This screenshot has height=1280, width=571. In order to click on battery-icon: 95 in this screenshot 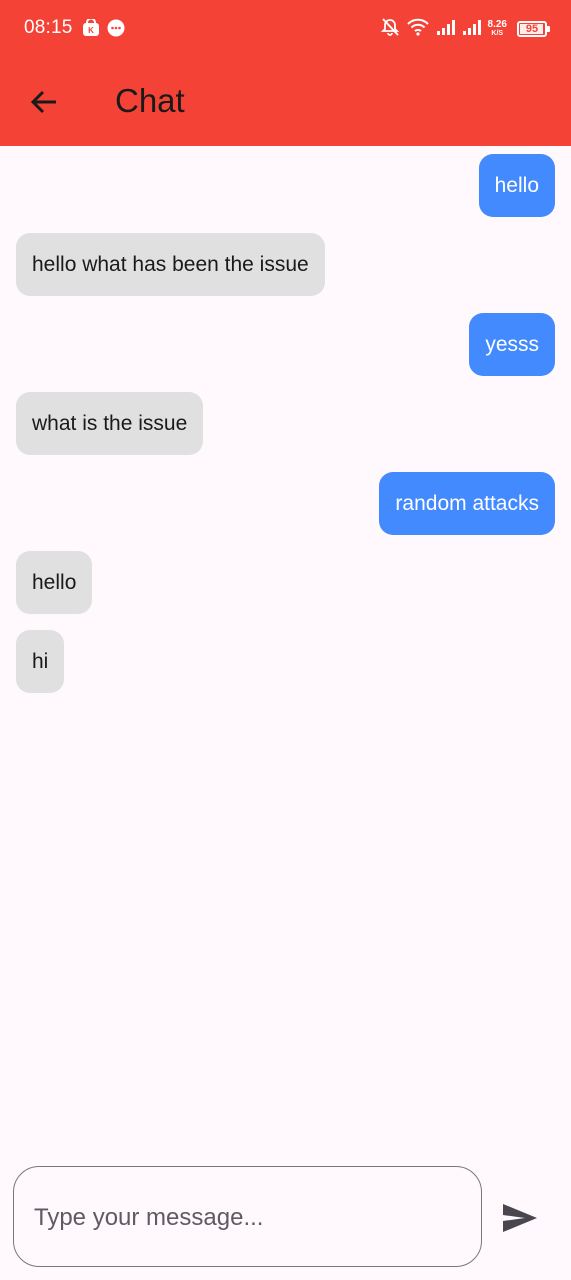, I will do `click(533, 29)`.